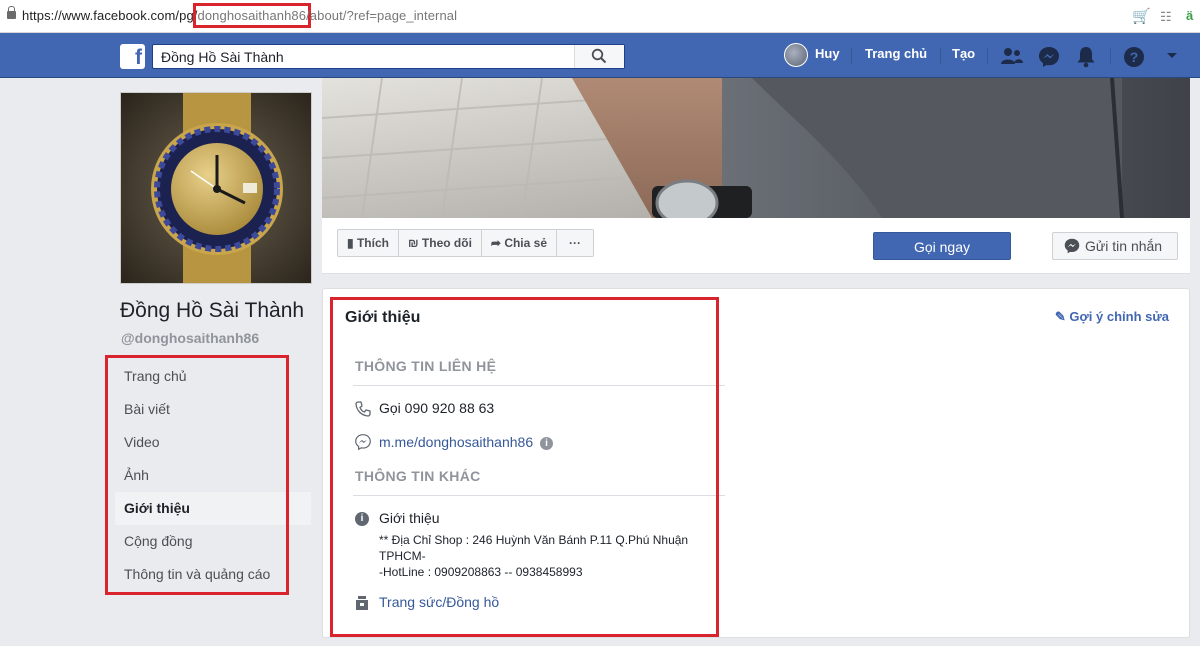  Describe the element at coordinates (436, 408) in the screenshot. I see `phone-number: Gọi 090 920 88 63` at that location.